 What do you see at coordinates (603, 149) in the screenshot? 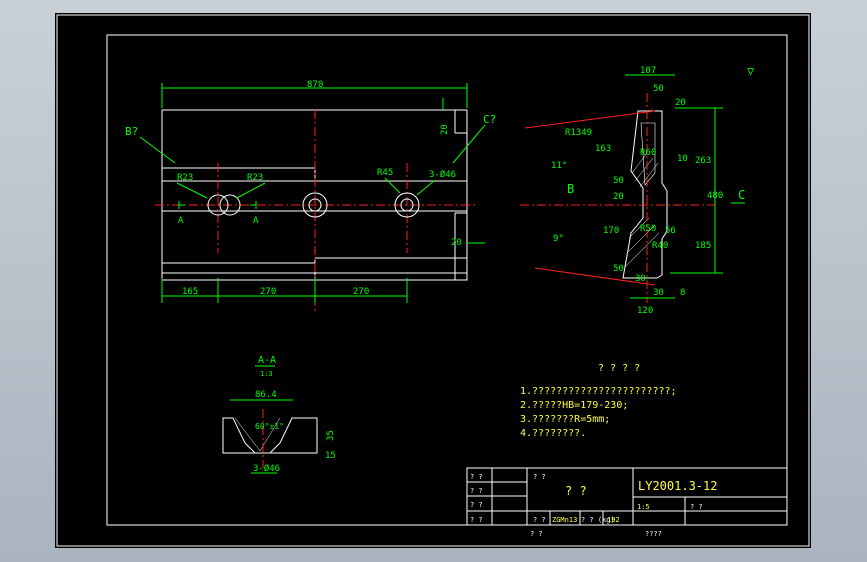
I see `dim-163: 163` at bounding box center [603, 149].